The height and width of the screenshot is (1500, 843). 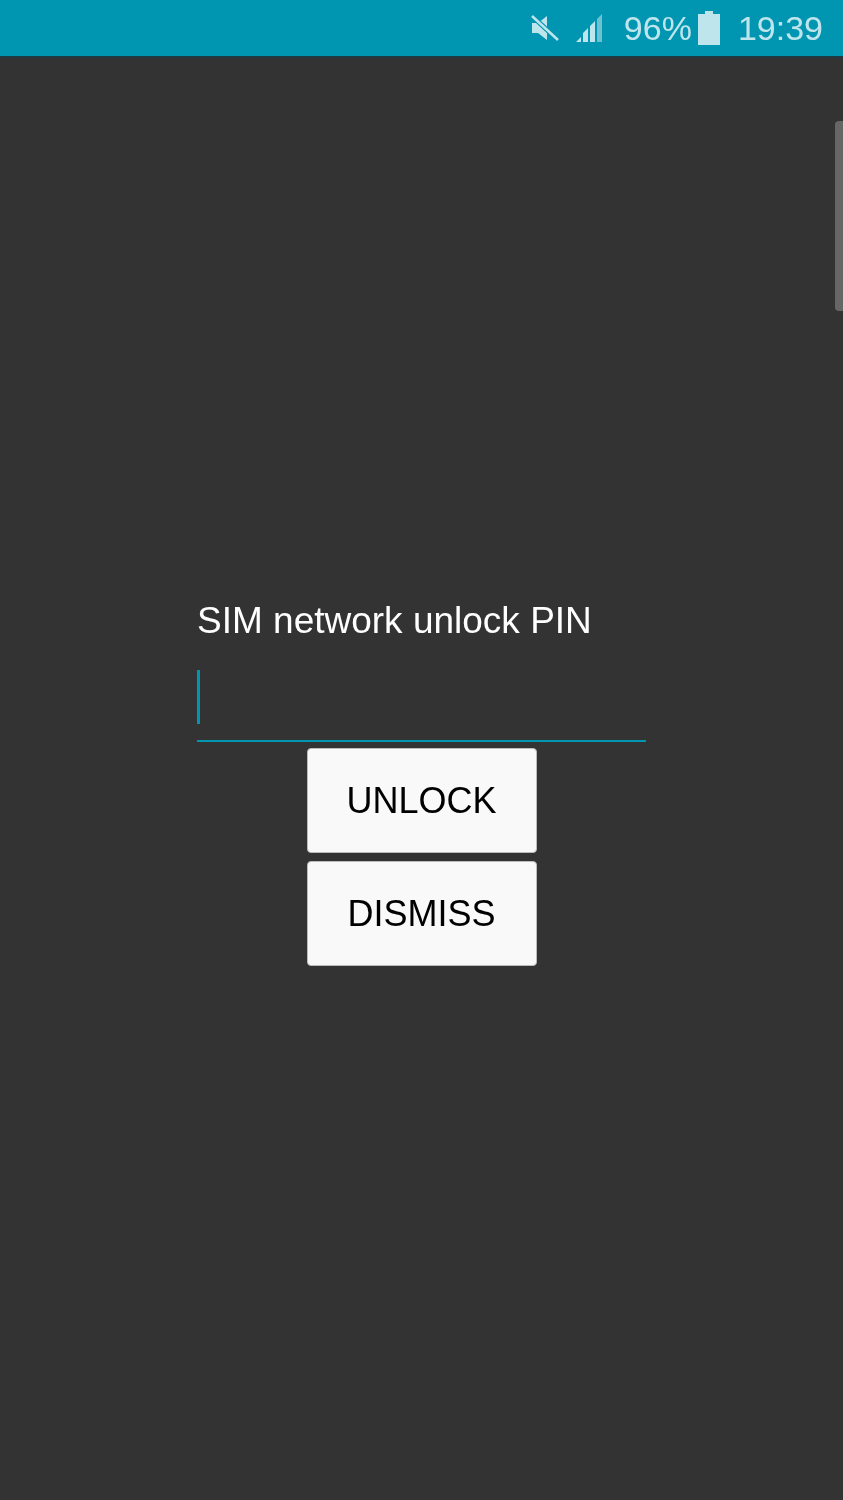 What do you see at coordinates (708, 28) in the screenshot?
I see `battery-icon` at bounding box center [708, 28].